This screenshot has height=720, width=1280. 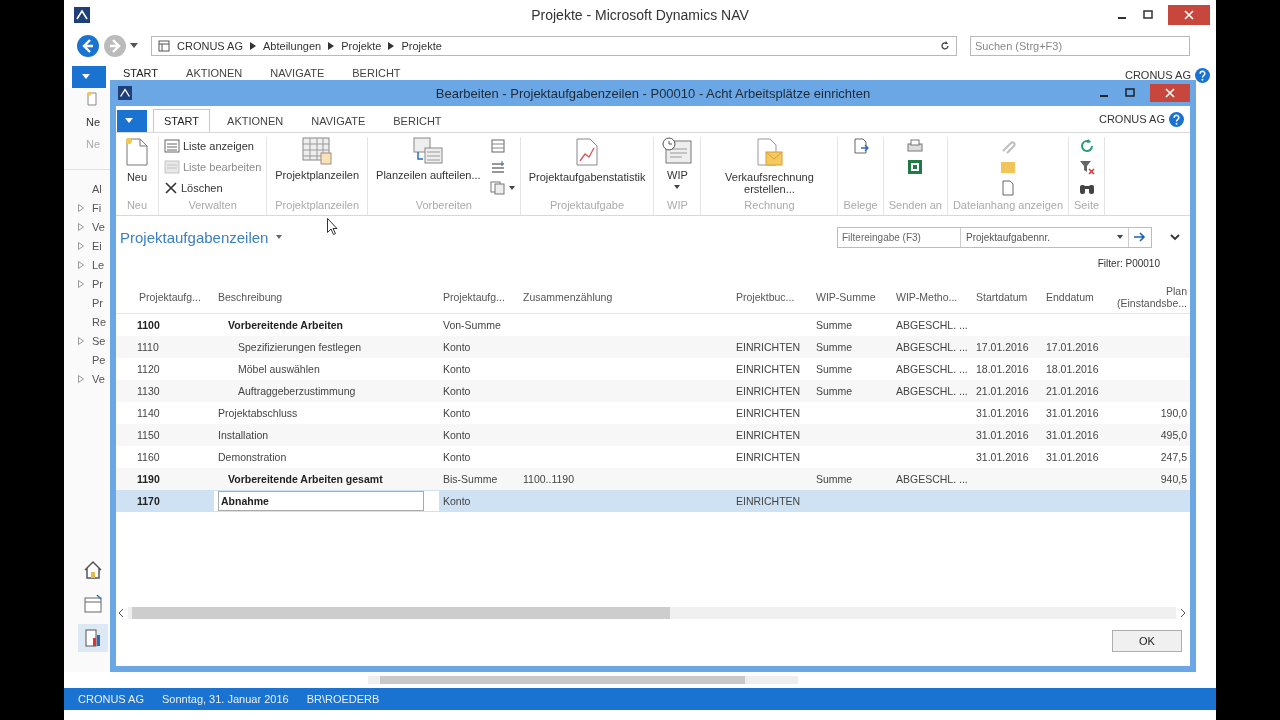 I want to click on tab: START, so click(x=182, y=120).